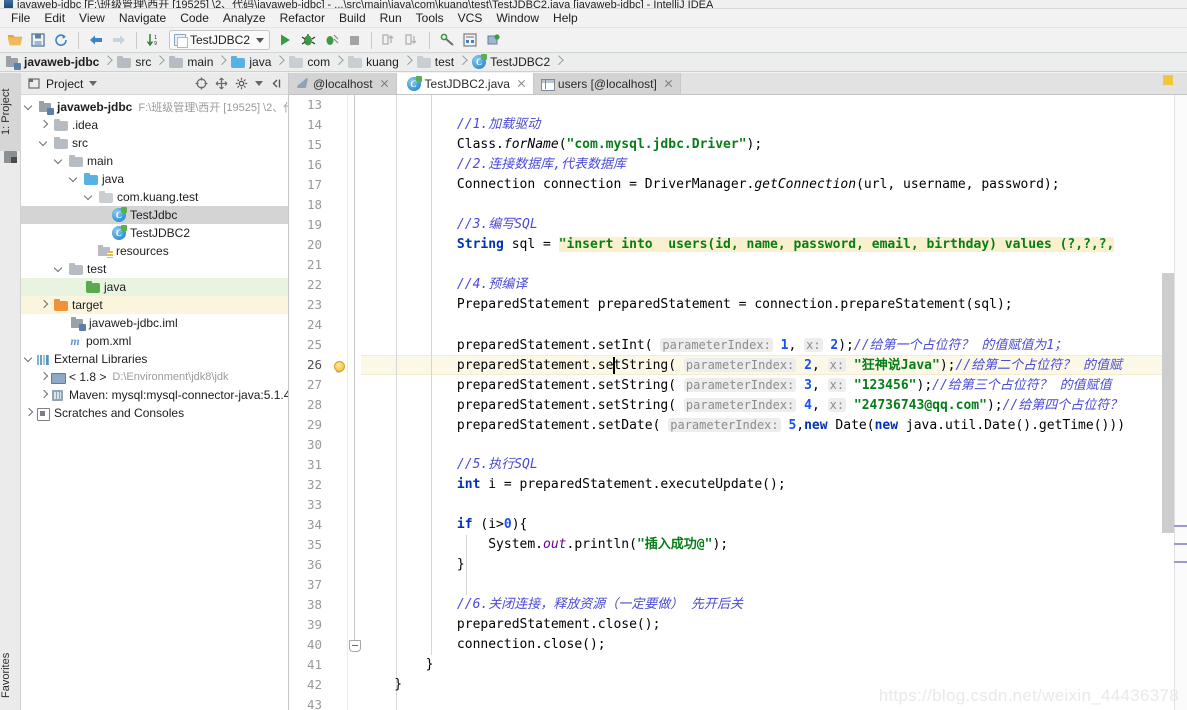  Describe the element at coordinates (470, 18) in the screenshot. I see `menu-vcs: VCS` at that location.